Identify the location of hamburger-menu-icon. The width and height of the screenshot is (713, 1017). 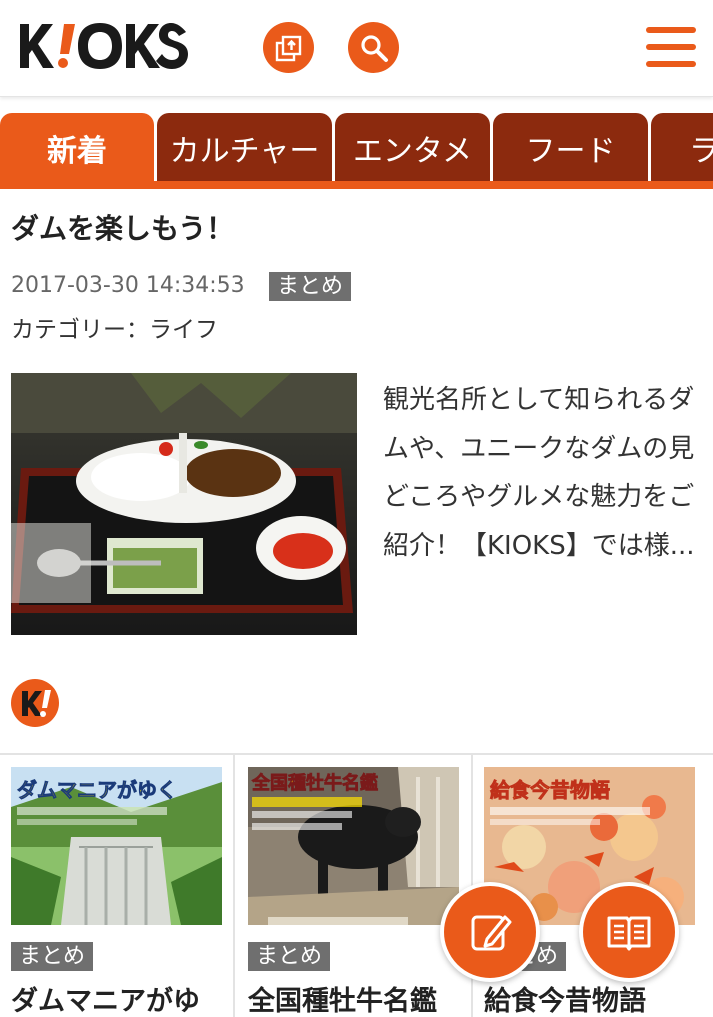
(671, 47).